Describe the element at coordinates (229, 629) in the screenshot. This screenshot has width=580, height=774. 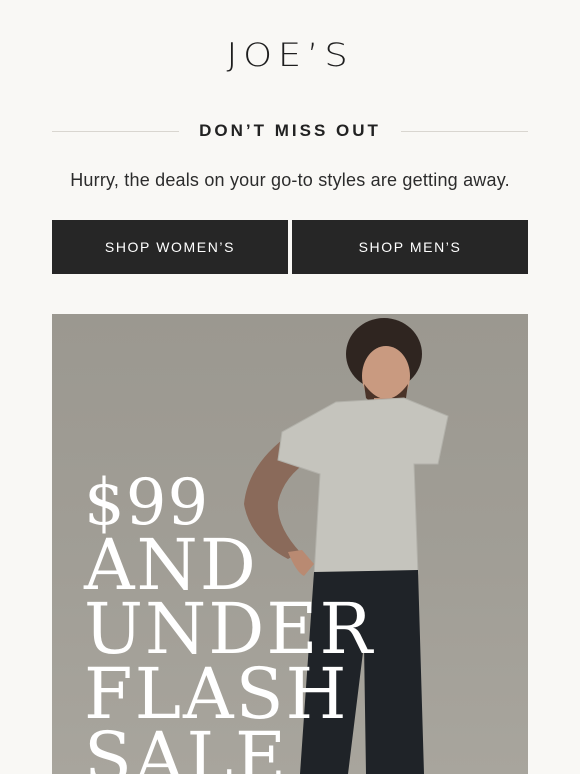
I see `promo-line-under: UNDER` at that location.